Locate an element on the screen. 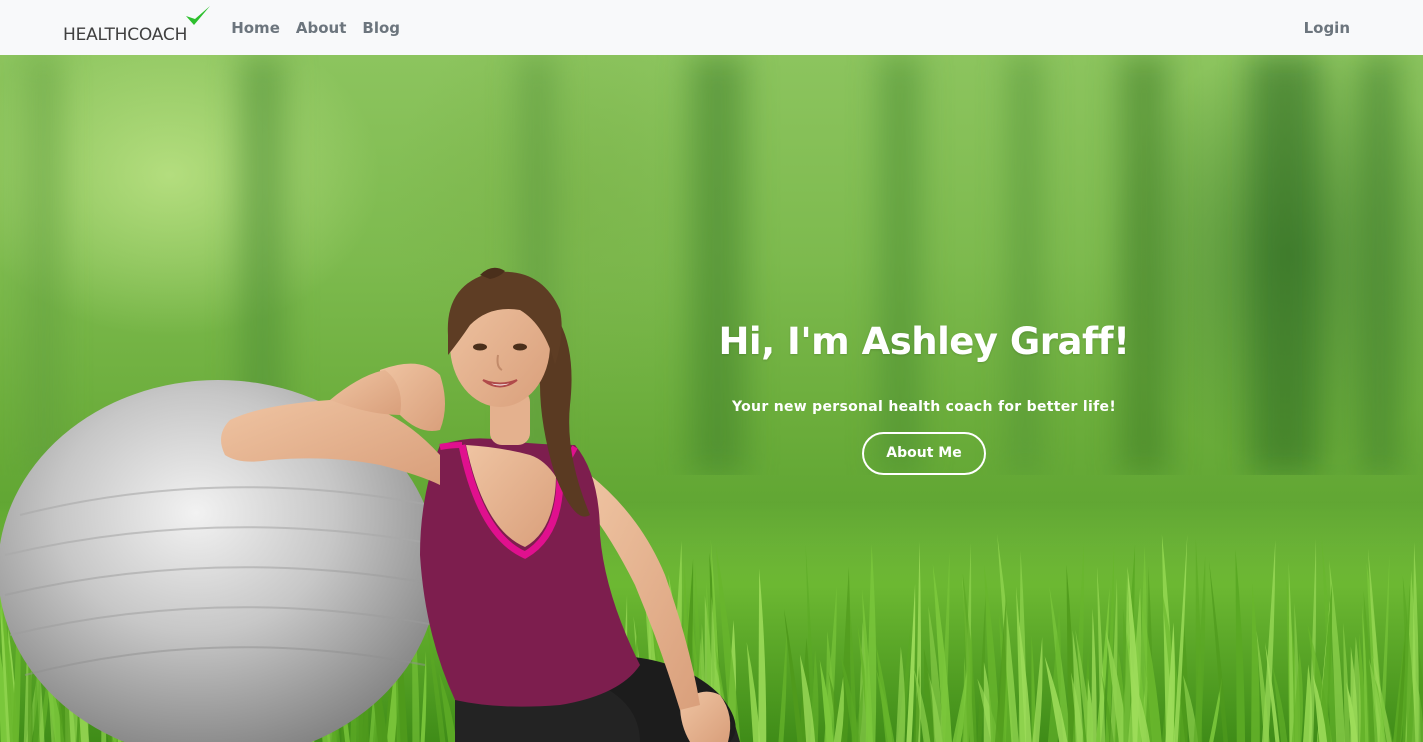 The image size is (1423, 742). nav-link-about: About is located at coordinates (321, 28).